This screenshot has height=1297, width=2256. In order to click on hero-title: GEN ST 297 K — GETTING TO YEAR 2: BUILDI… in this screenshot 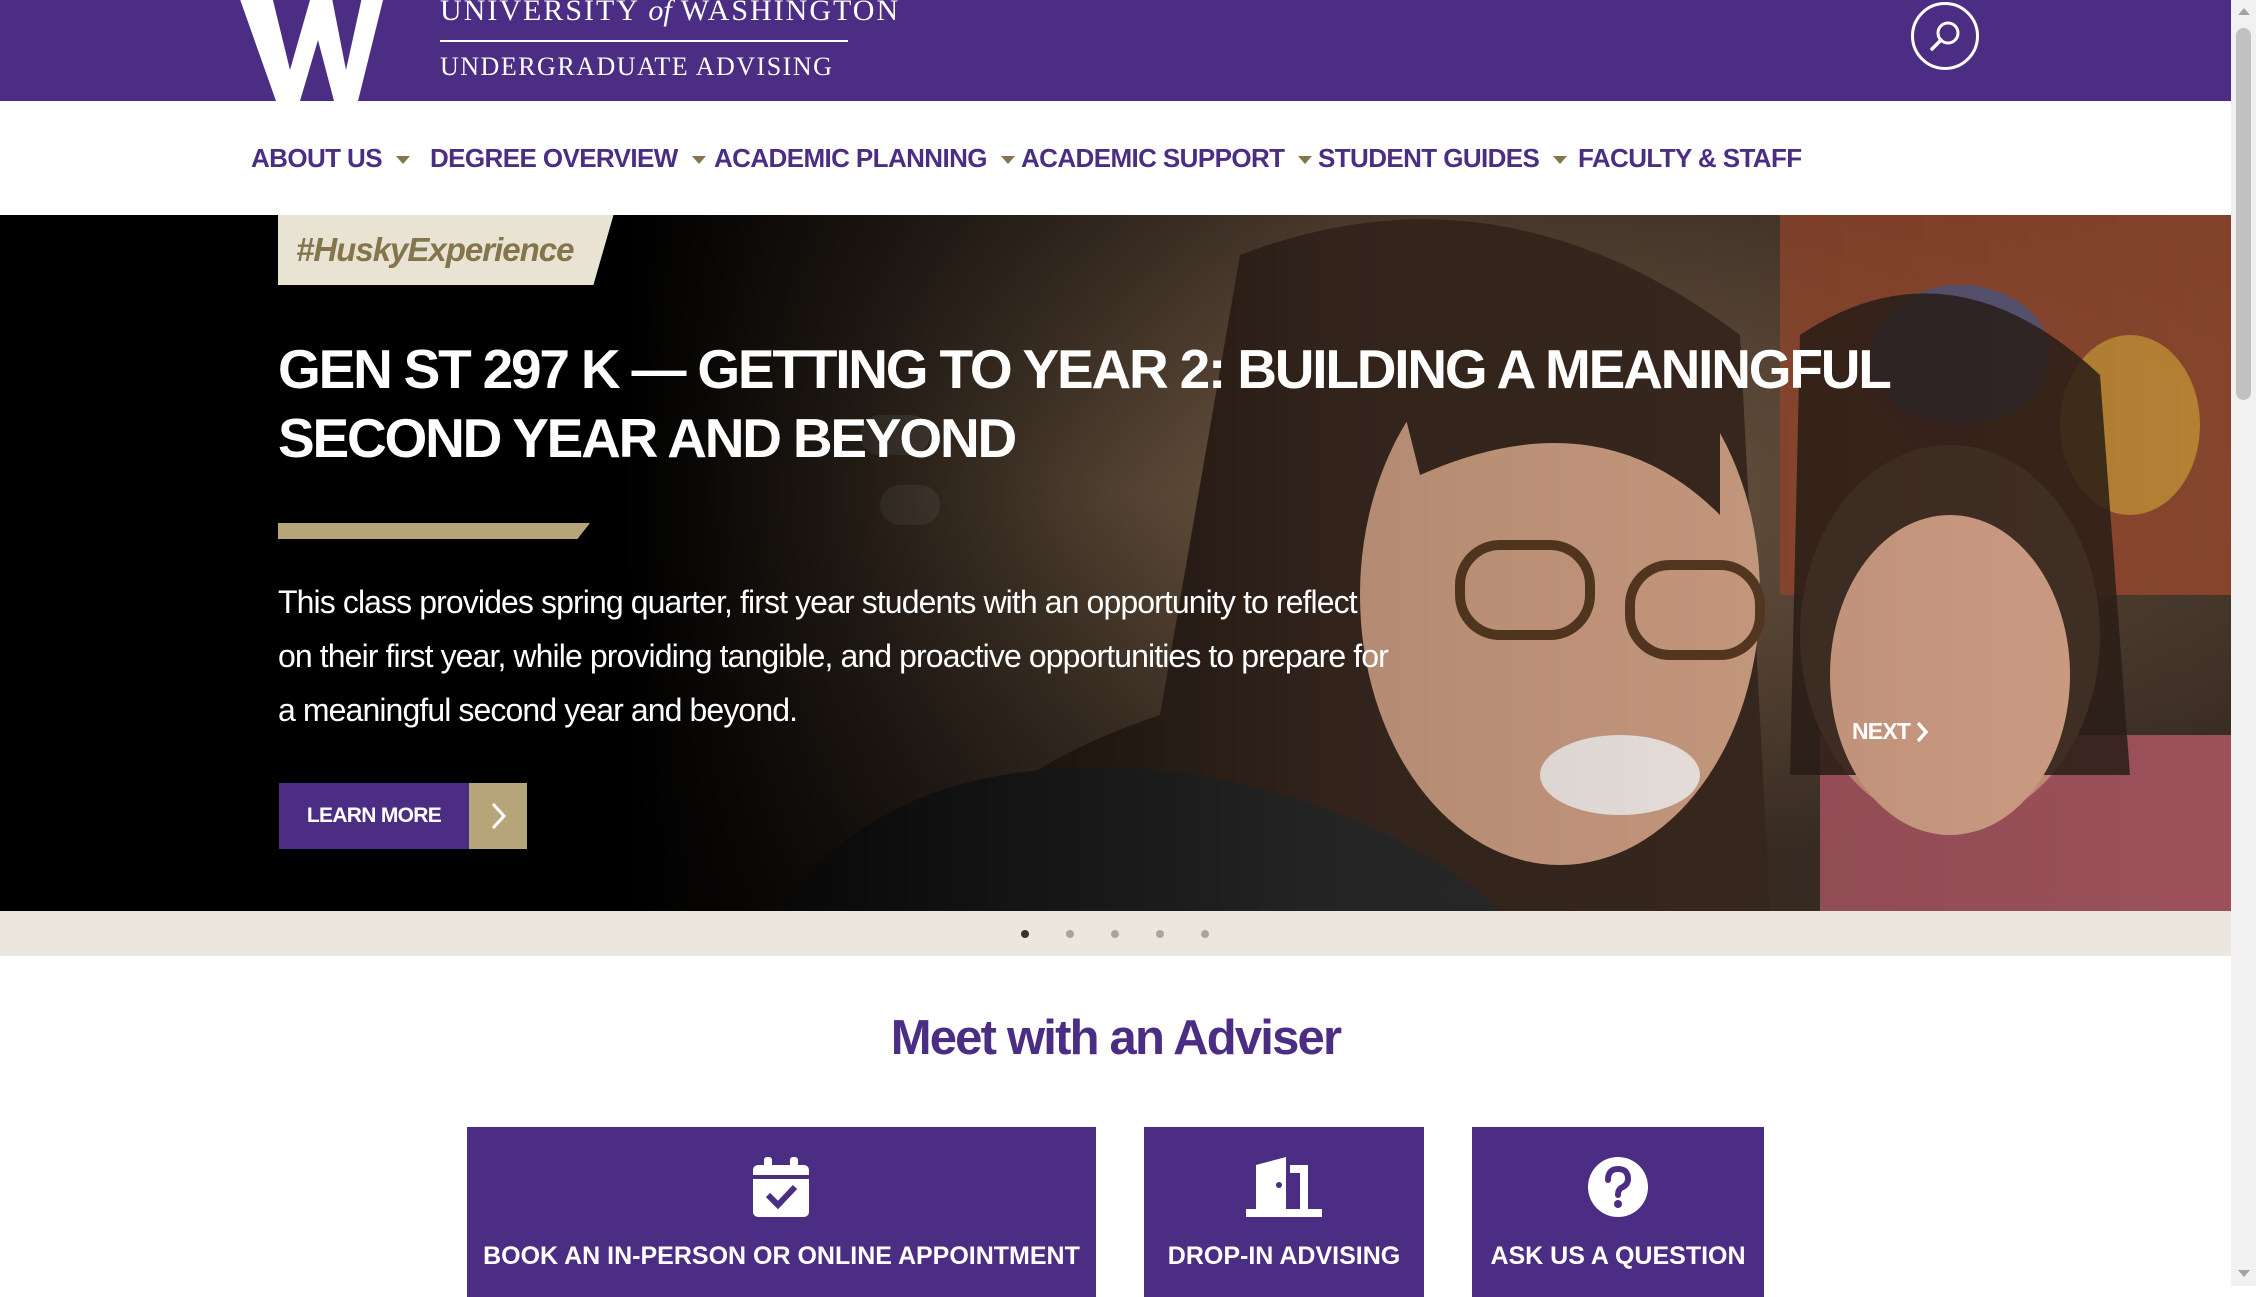, I will do `click(1084, 403)`.